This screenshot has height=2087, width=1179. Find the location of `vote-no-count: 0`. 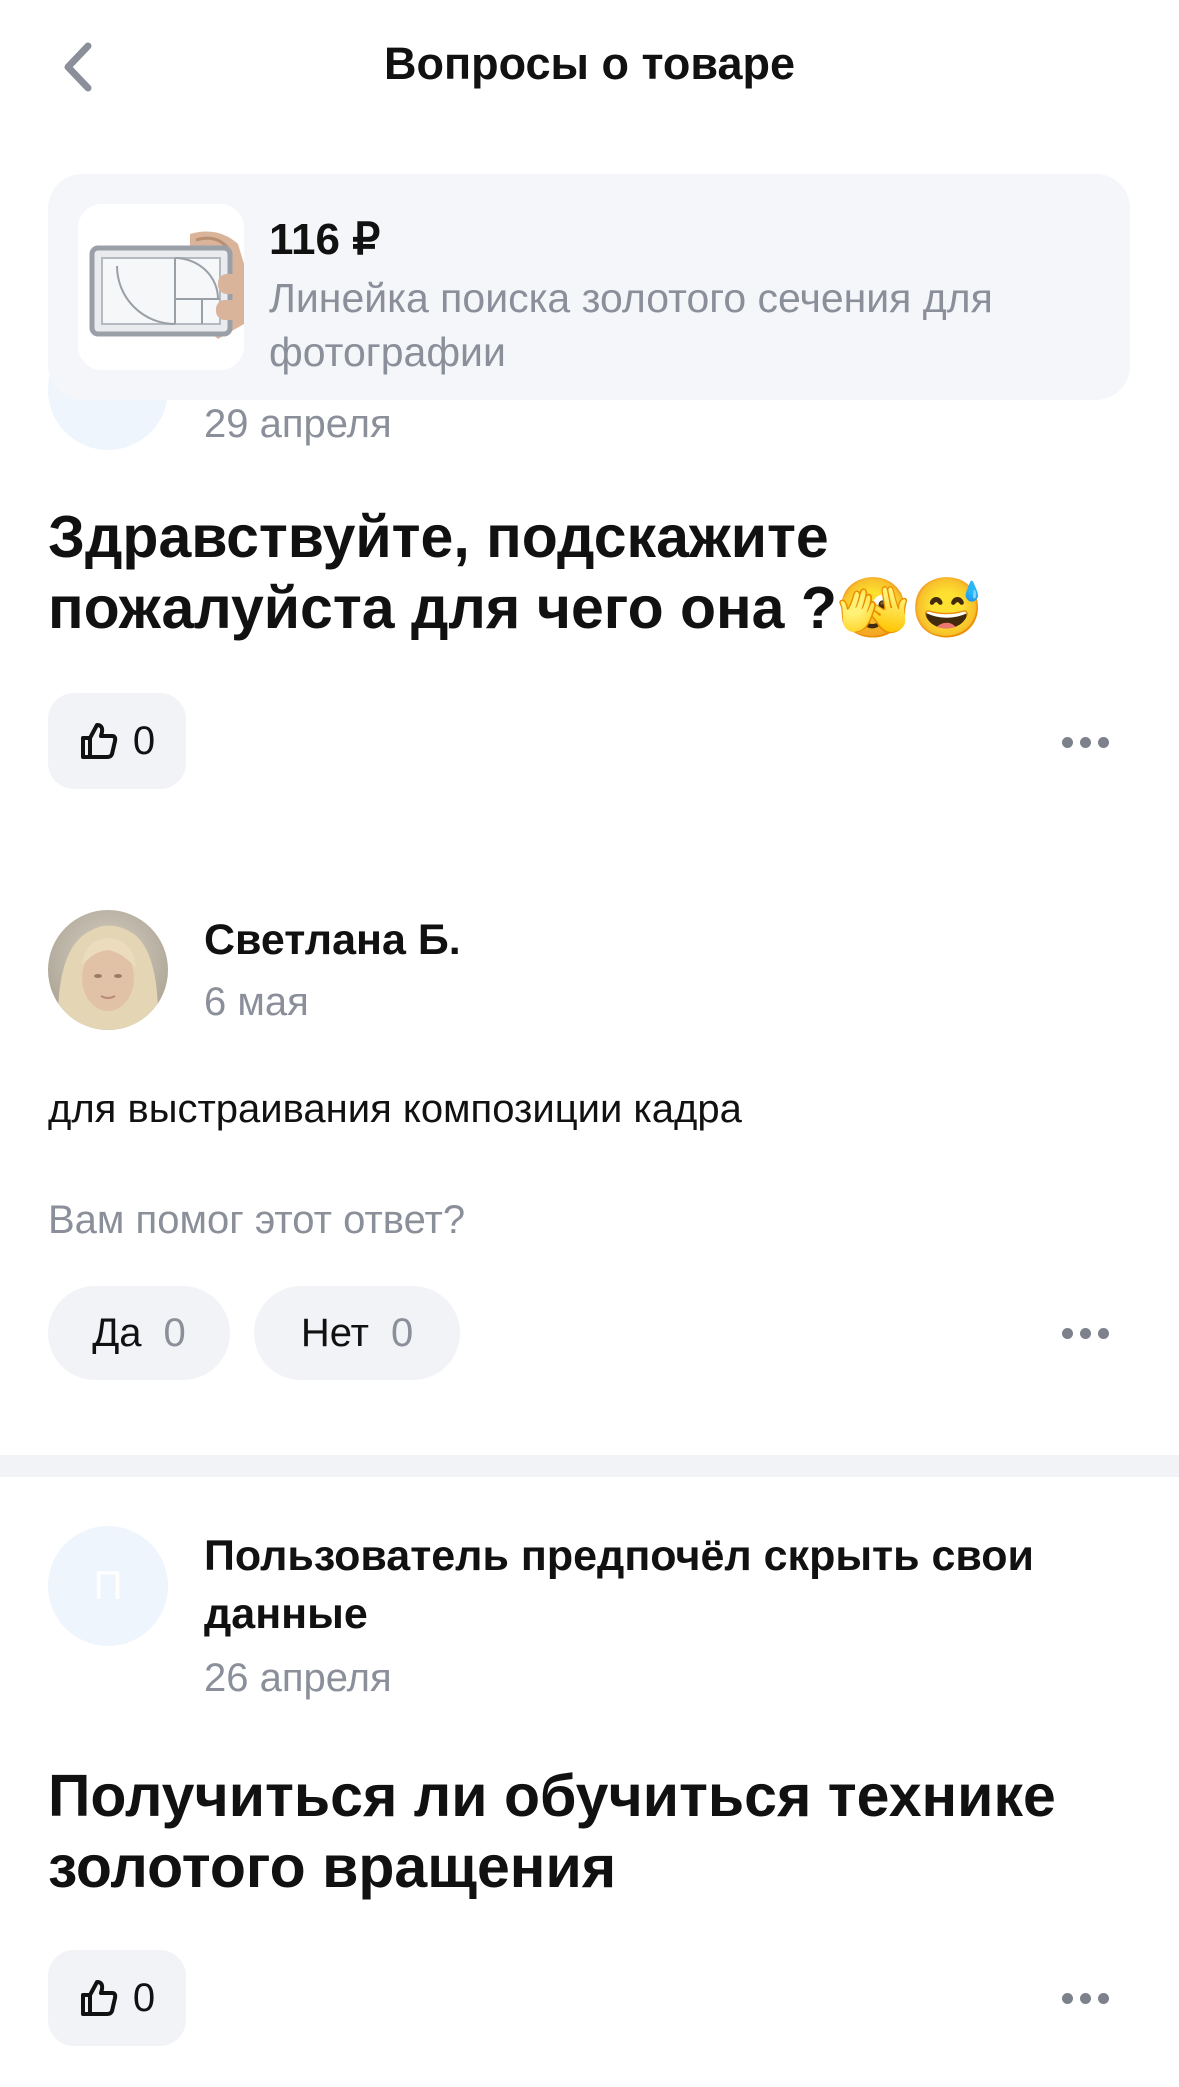

vote-no-count: 0 is located at coordinates (402, 1332).